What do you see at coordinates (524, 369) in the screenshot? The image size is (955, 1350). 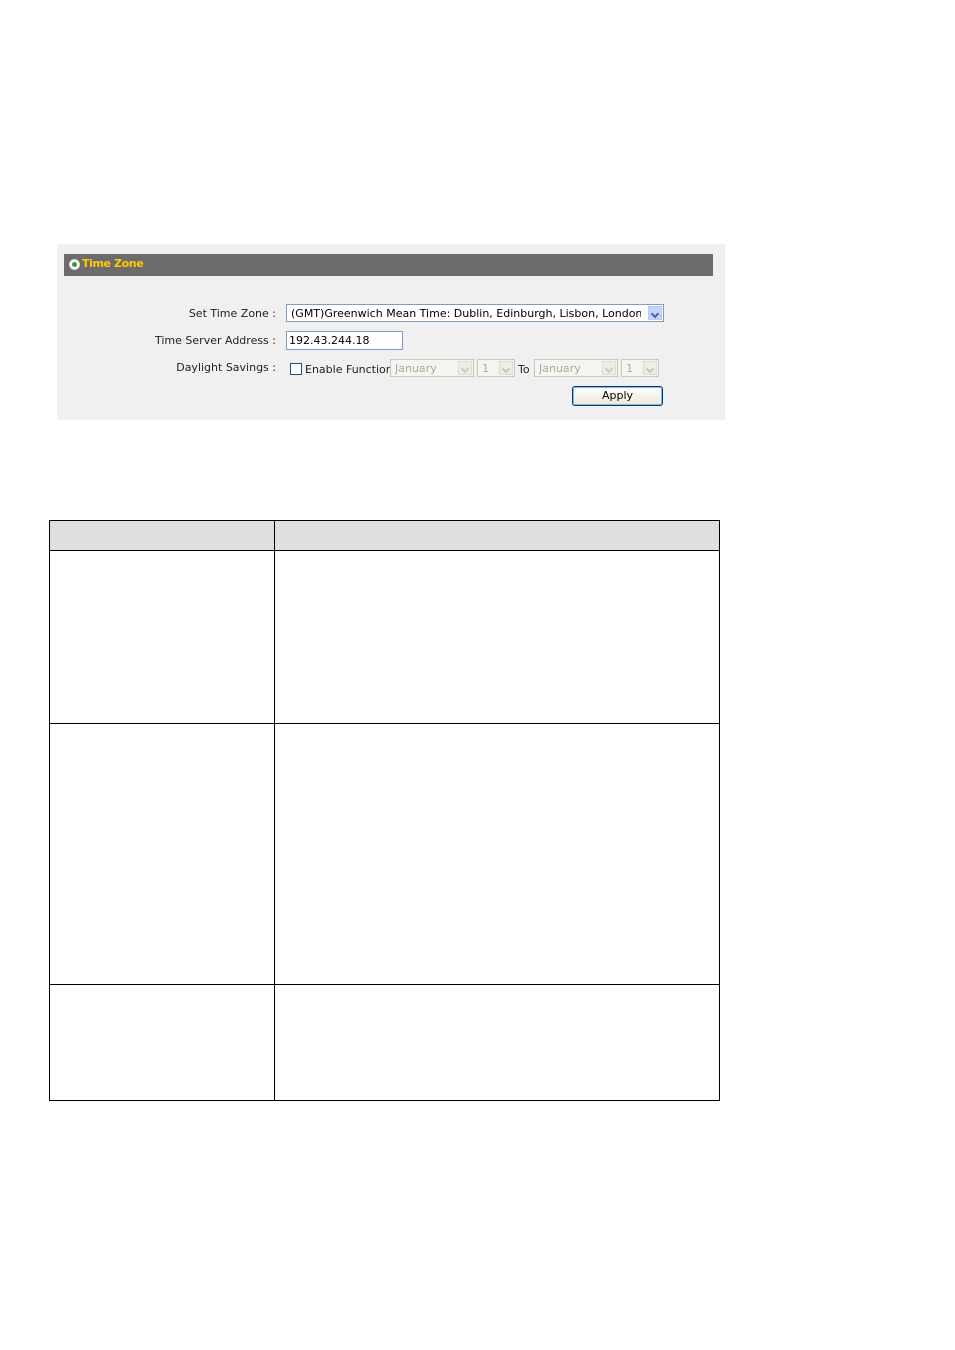 I see `to-label: To` at bounding box center [524, 369].